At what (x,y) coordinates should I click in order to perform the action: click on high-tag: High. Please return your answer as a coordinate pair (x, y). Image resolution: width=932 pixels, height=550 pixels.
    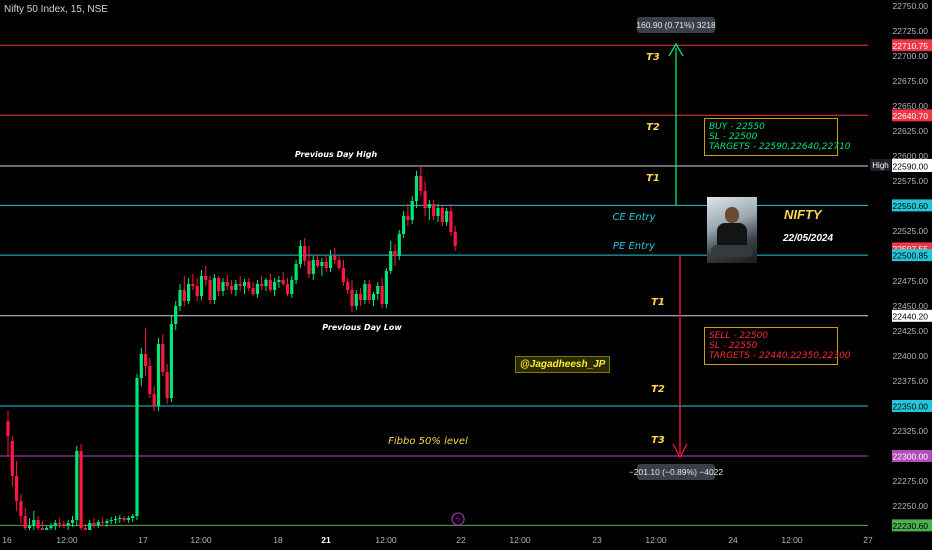
    Looking at the image, I should click on (880, 165).